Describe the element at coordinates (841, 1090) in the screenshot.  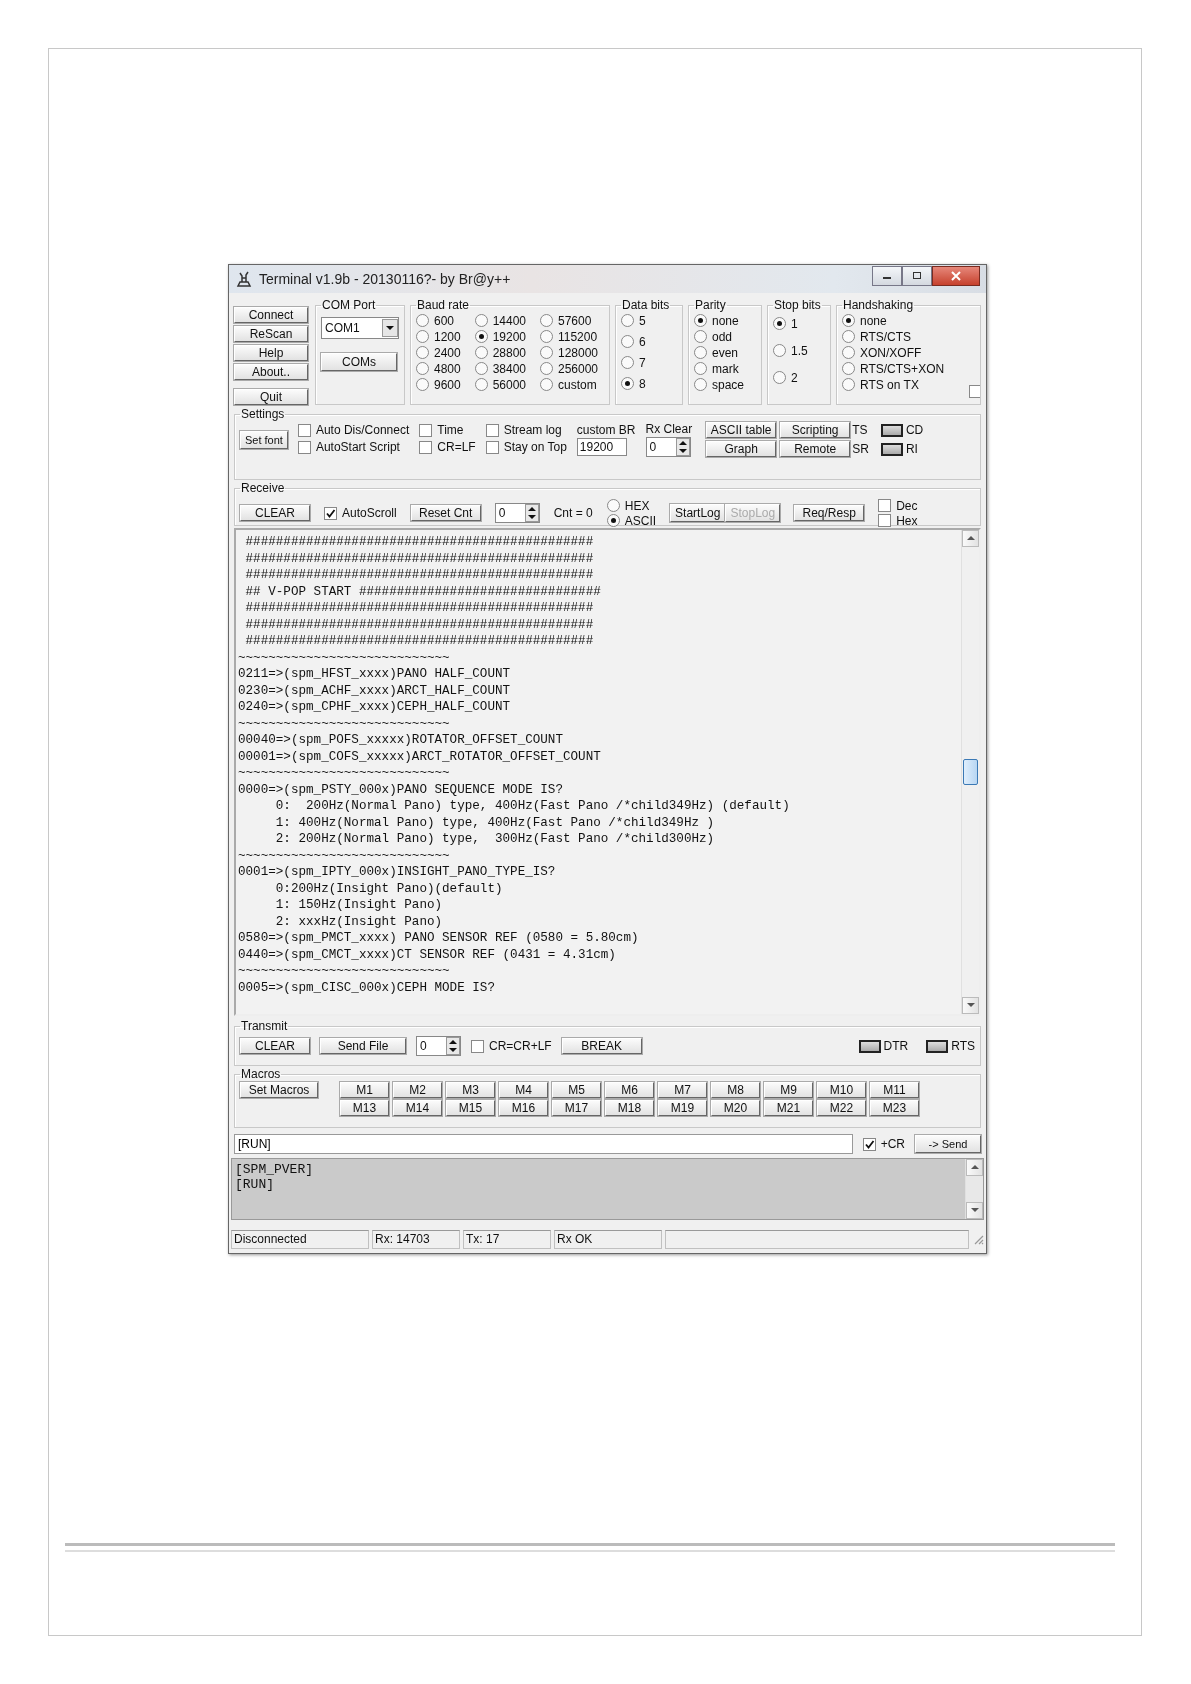
I see `button: M10` at that location.